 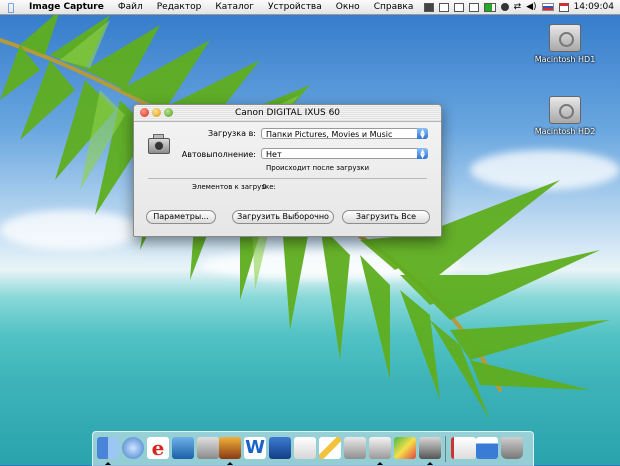 I want to click on sync-icon: ⇄, so click(x=518, y=7).